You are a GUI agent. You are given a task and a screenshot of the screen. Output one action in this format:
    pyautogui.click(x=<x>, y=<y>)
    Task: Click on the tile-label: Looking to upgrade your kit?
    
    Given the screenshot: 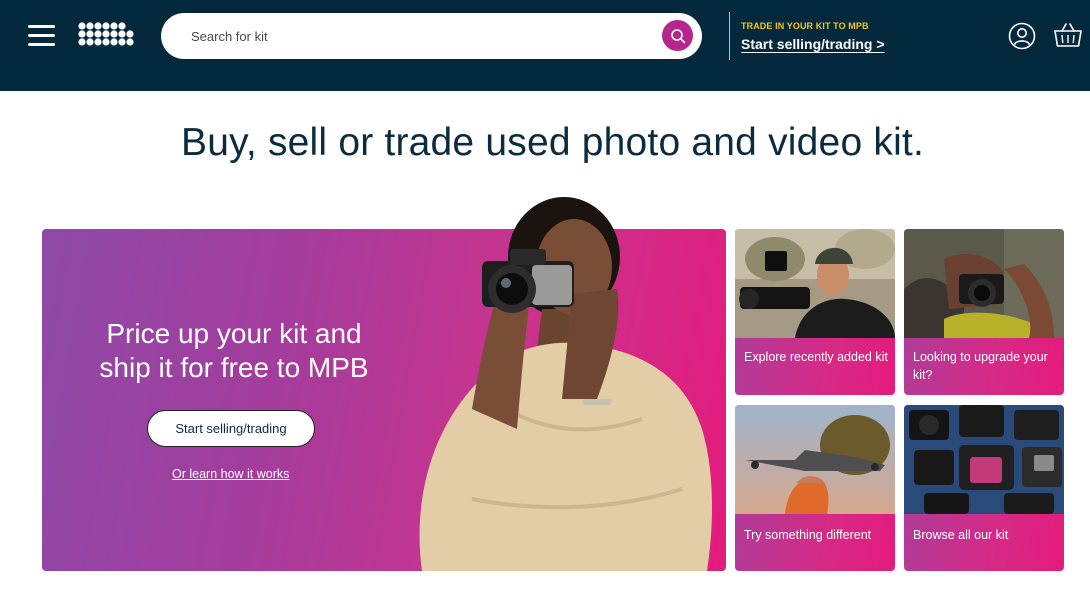 What is the action you would take?
    pyautogui.click(x=980, y=366)
    